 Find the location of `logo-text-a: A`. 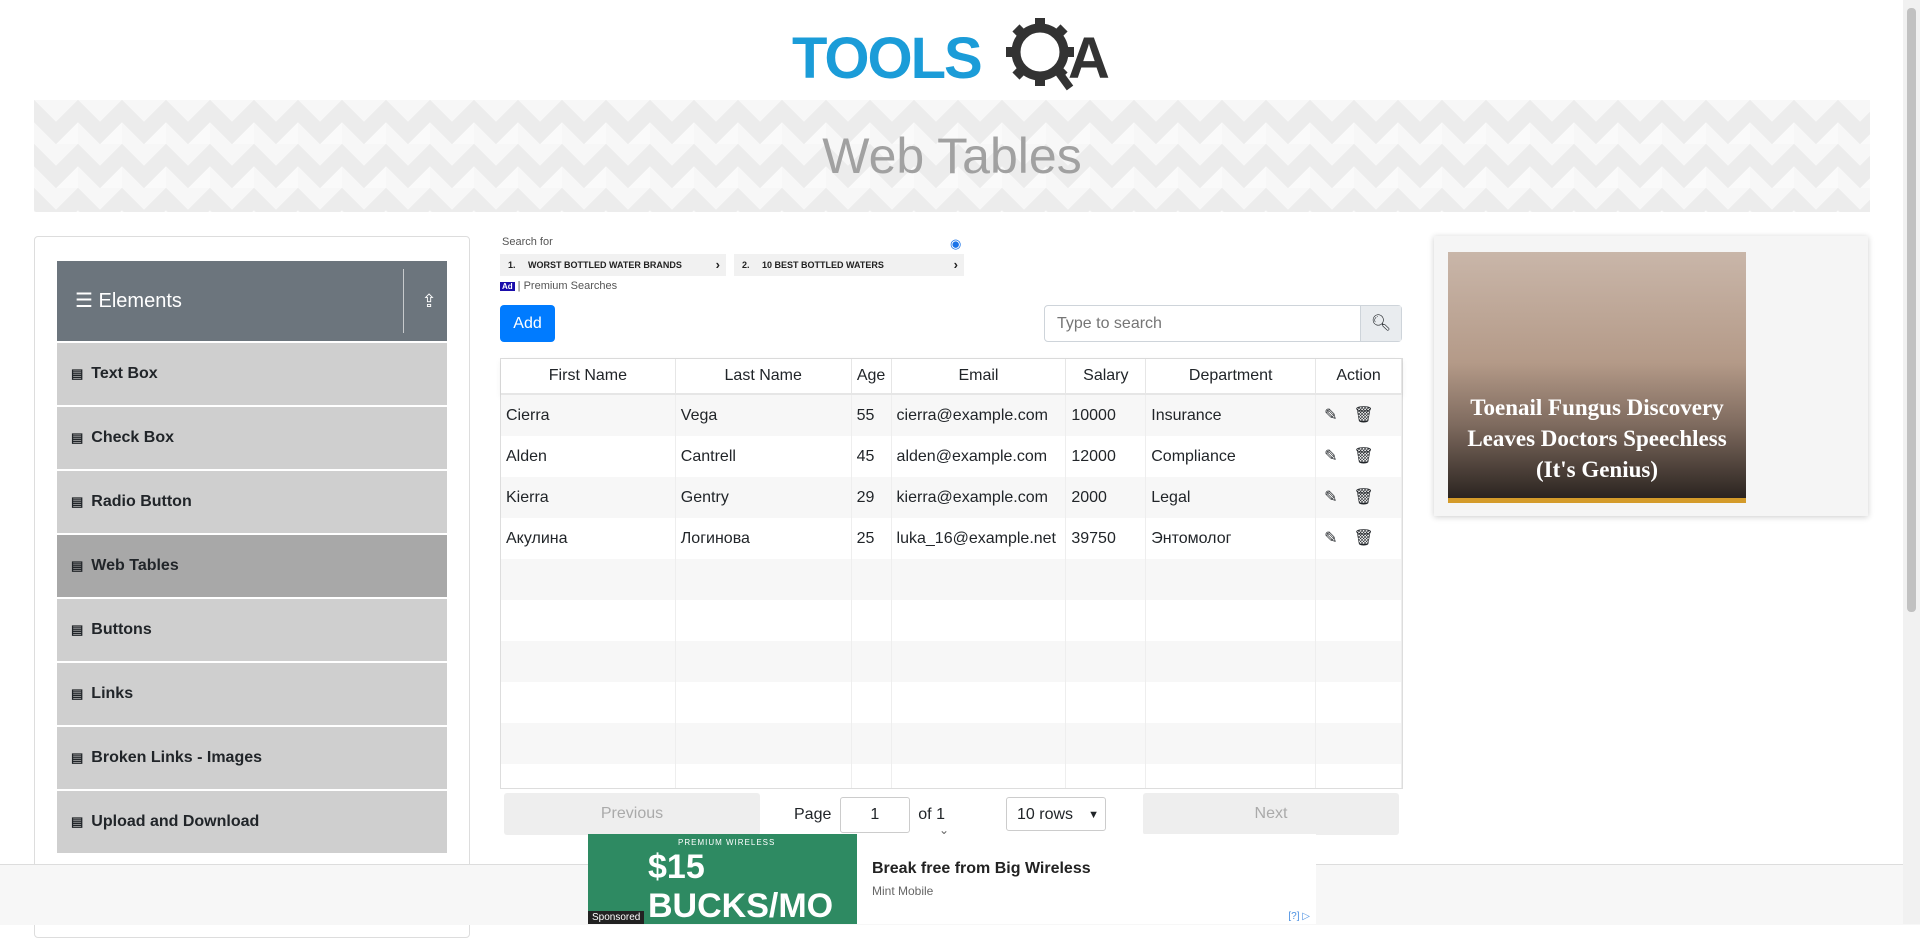

logo-text-a: A is located at coordinates (1089, 58).